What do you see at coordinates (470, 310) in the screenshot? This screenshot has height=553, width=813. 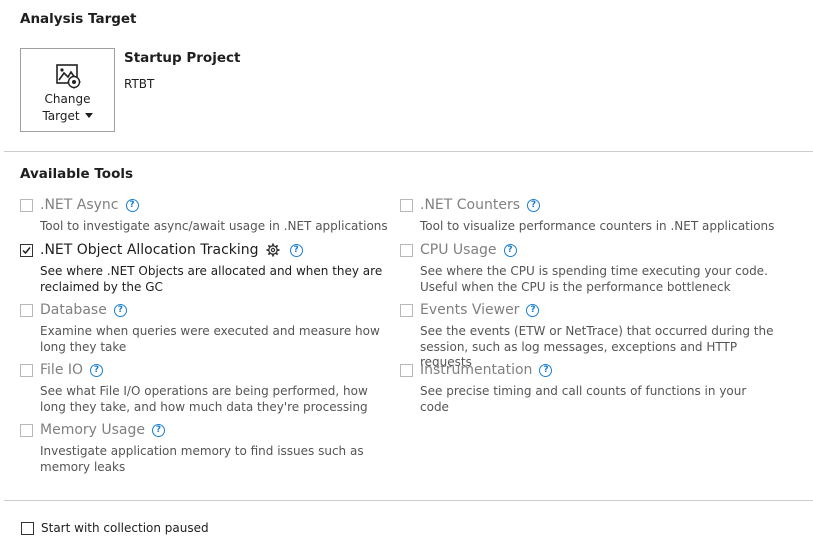 I see `tool-name: Events Viewer` at bounding box center [470, 310].